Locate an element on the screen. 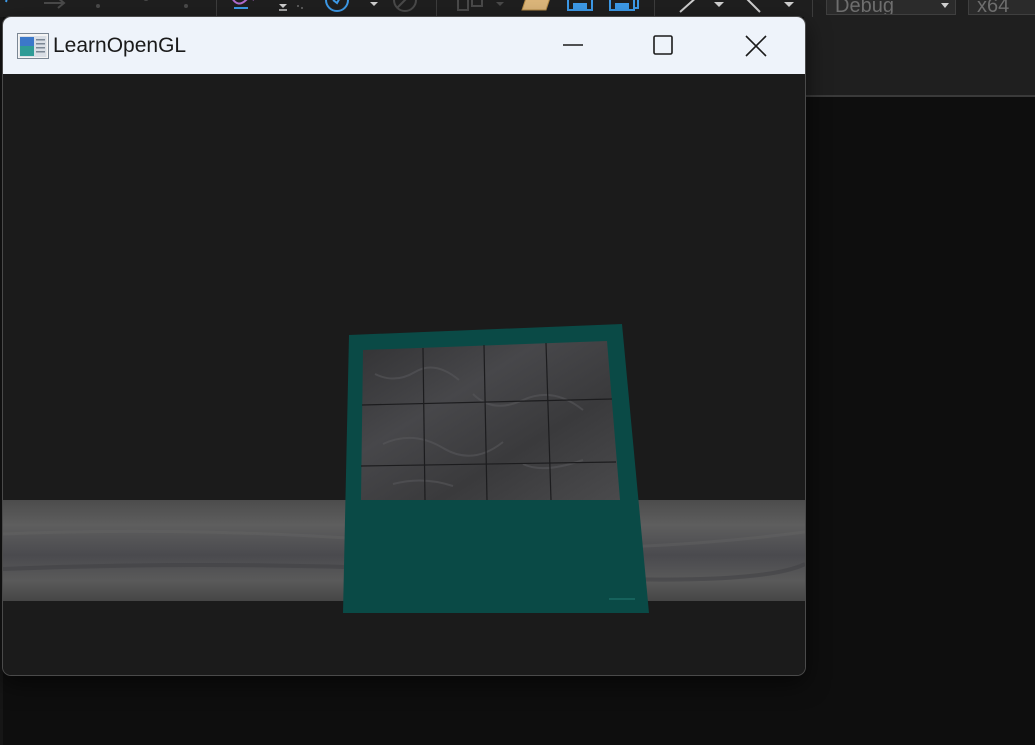 The image size is (1035, 745). chevron-down-icon is located at coordinates (945, 5).